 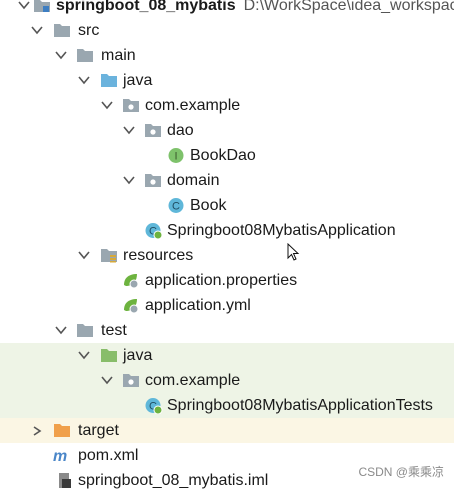 I want to click on tree-row-app-class: C Springboot08MybatisApplication, so click(x=227, y=230).